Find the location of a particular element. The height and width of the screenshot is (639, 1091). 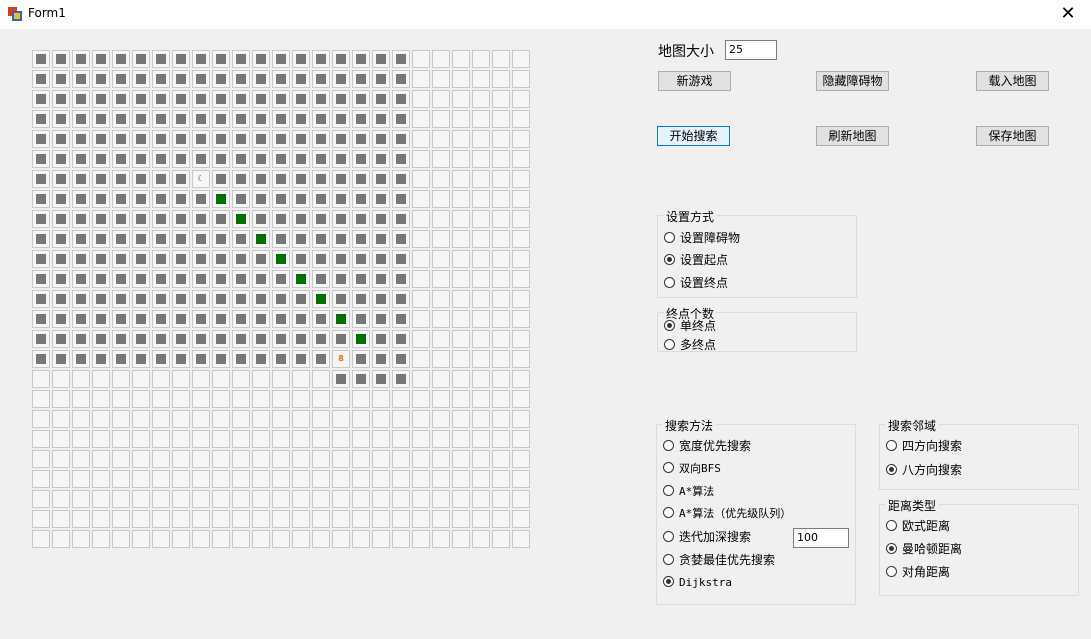

radio-set-obstacle: 设置障碍物 is located at coordinates (702, 238).